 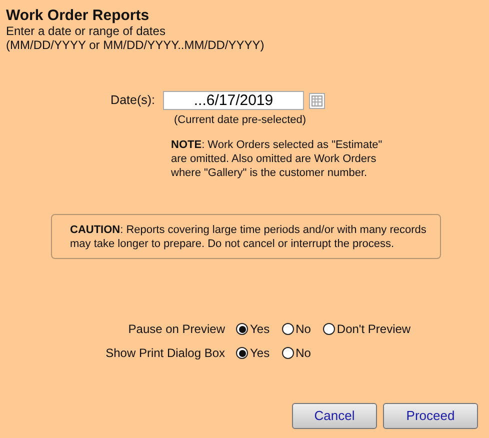 What do you see at coordinates (135, 45) in the screenshot?
I see `instruction-text: (MM/DD/YYYY or MM/DD/YYYY..MM/DD/YYYY)` at bounding box center [135, 45].